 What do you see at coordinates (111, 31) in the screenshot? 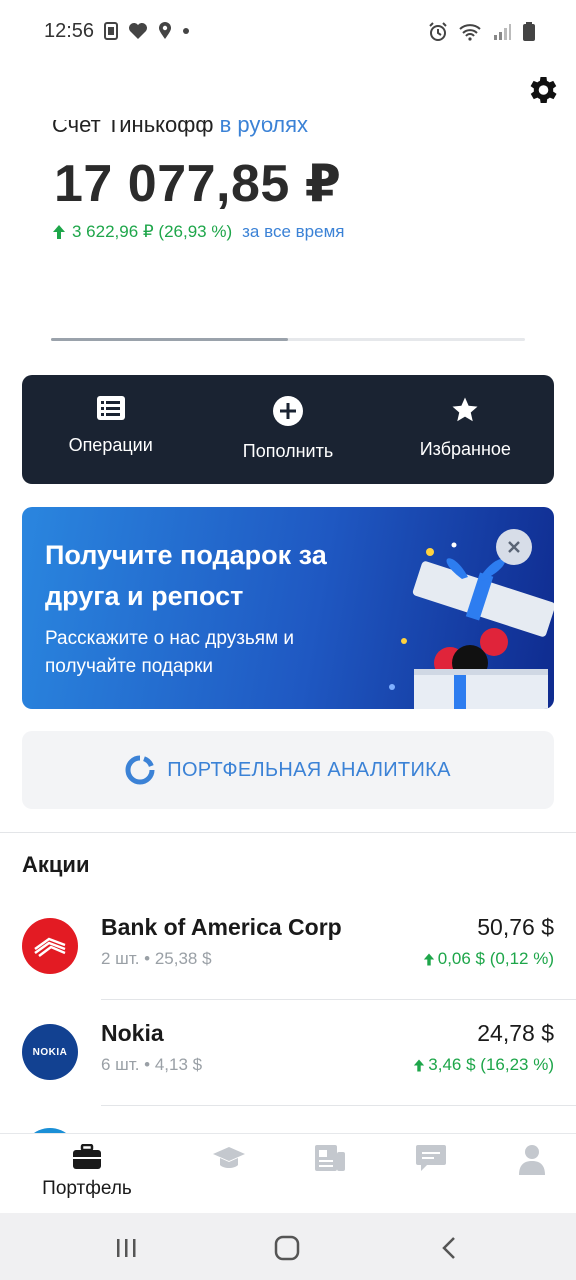
I see `sim-card-icon` at bounding box center [111, 31].